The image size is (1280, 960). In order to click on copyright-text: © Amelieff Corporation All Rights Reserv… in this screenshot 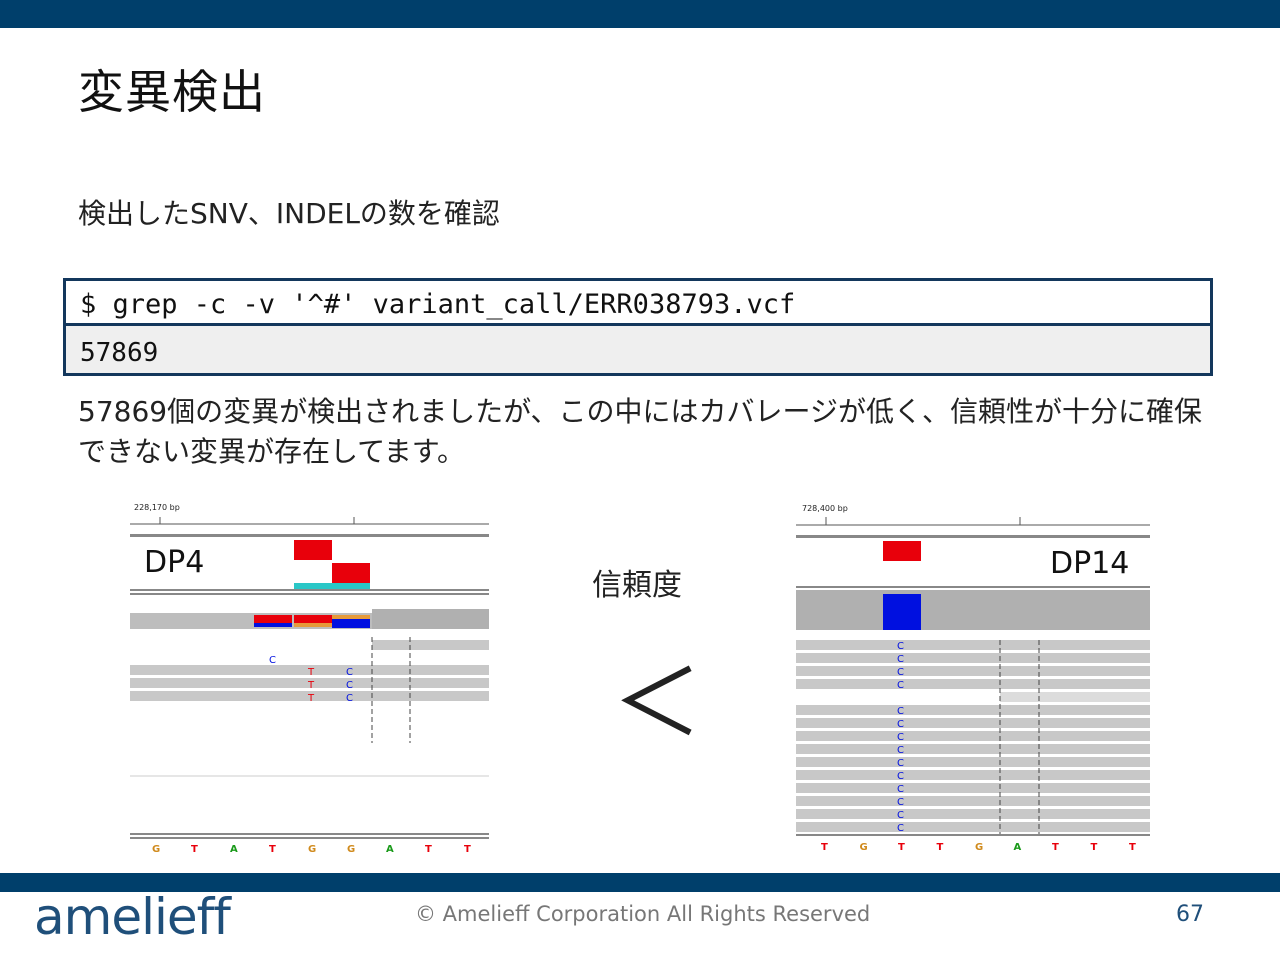, I will do `click(643, 914)`.